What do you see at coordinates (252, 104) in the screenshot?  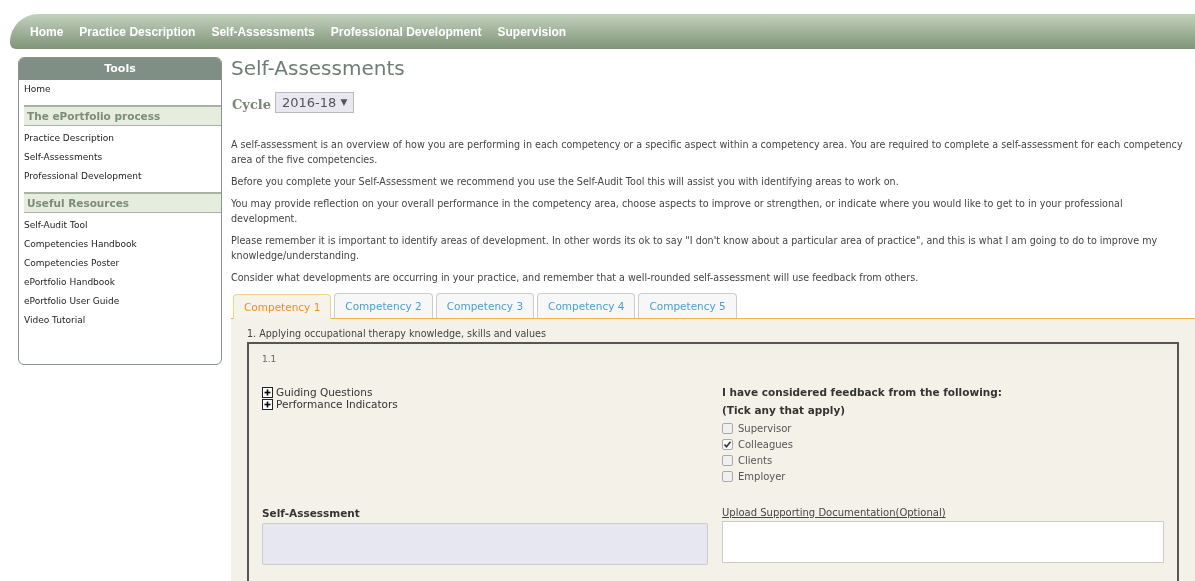 I see `cycle-label: Cycle` at bounding box center [252, 104].